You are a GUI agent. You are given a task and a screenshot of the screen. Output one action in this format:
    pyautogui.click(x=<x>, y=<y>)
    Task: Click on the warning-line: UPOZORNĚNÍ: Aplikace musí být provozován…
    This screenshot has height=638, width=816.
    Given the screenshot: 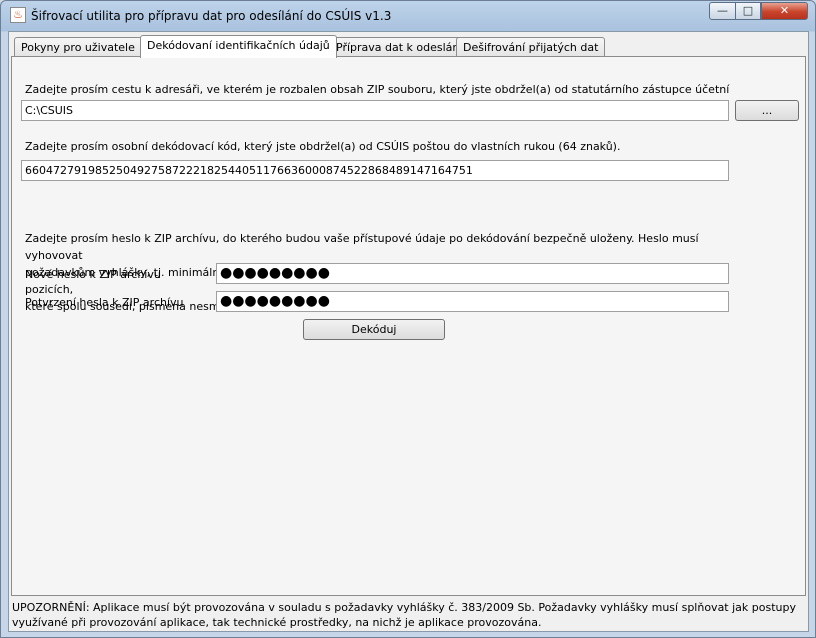 What is the action you would take?
    pyautogui.click(x=404, y=607)
    